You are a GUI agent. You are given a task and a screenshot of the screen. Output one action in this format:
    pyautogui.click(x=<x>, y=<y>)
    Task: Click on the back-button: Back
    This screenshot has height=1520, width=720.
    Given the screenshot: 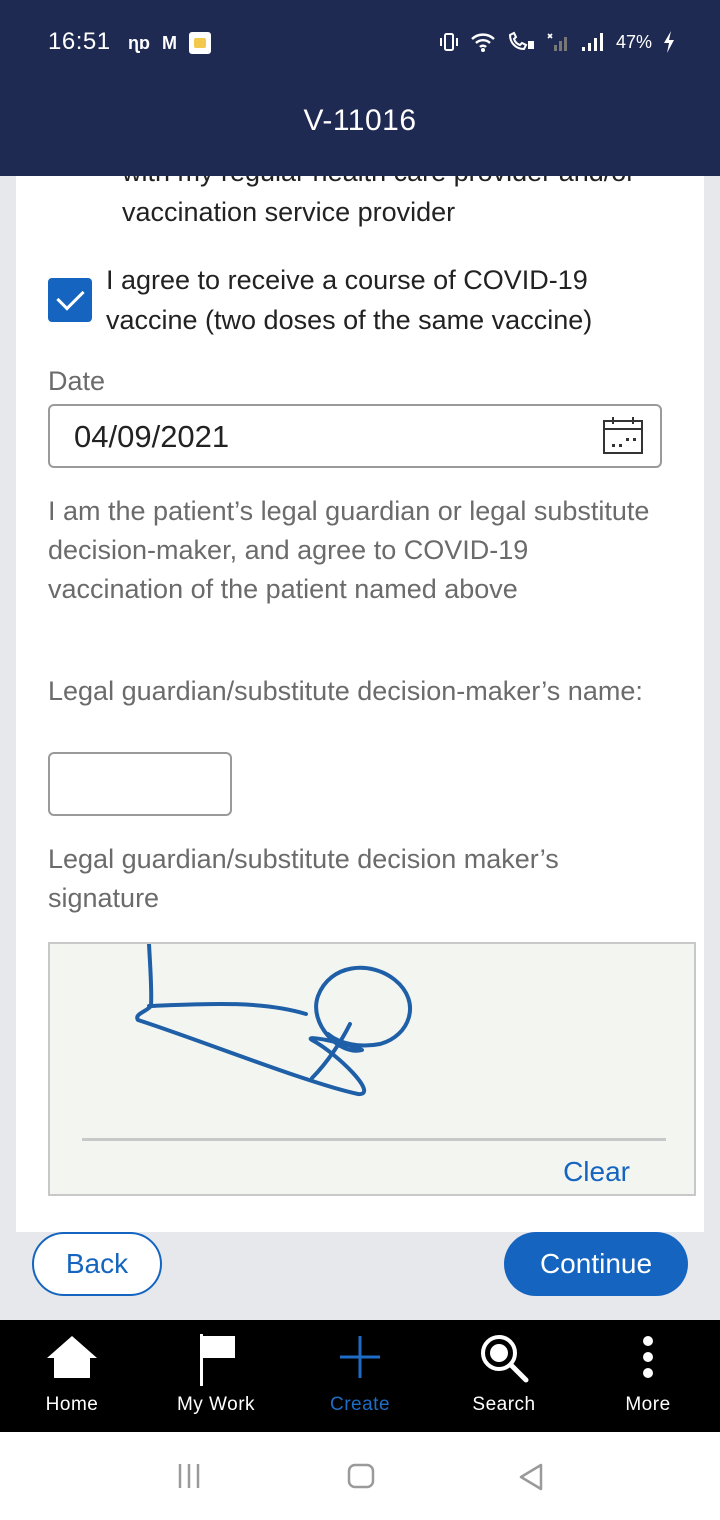 What is the action you would take?
    pyautogui.click(x=97, y=1264)
    